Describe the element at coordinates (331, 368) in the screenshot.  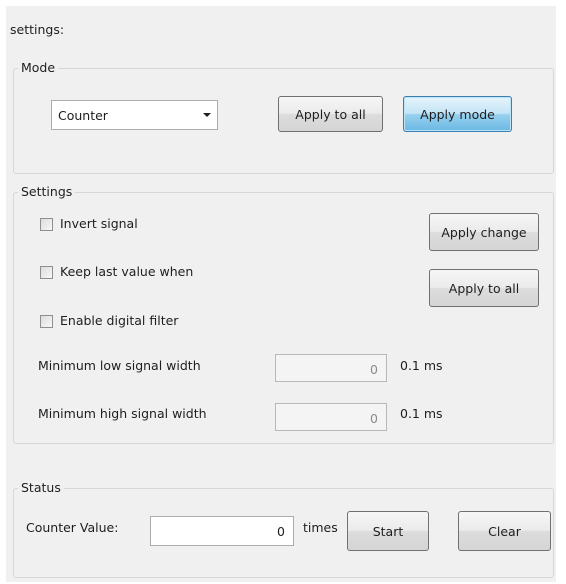
I see `min-low-width-input: 0` at that location.